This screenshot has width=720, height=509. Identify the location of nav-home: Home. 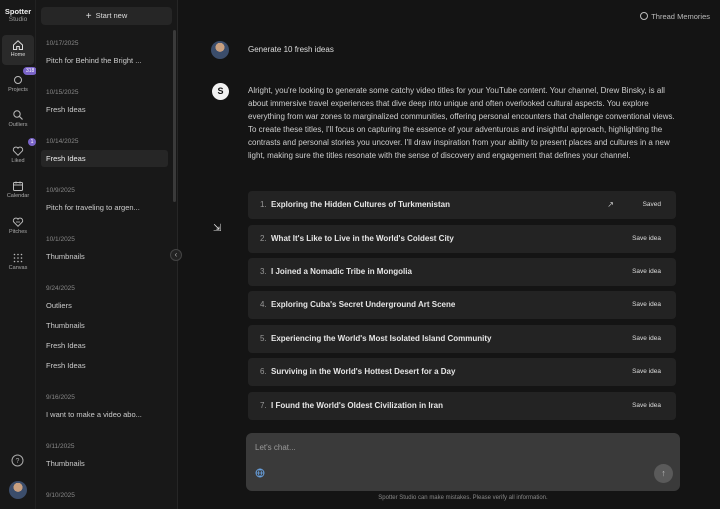
(18, 50).